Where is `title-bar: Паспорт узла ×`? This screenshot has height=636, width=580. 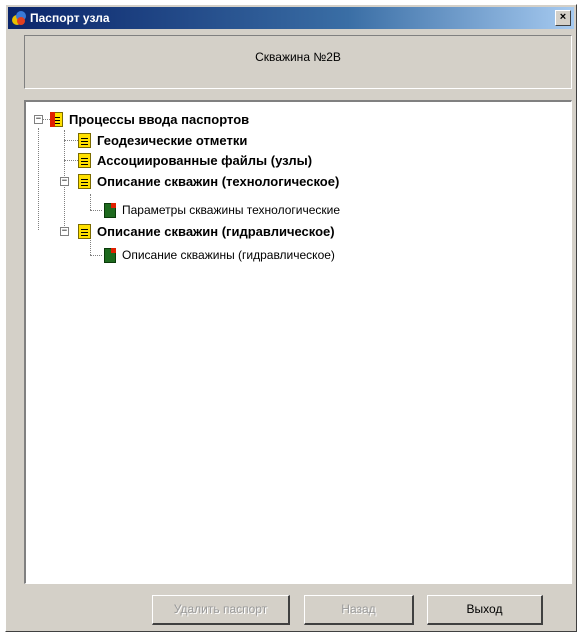
title-bar: Паспорт узла × is located at coordinates (291, 18).